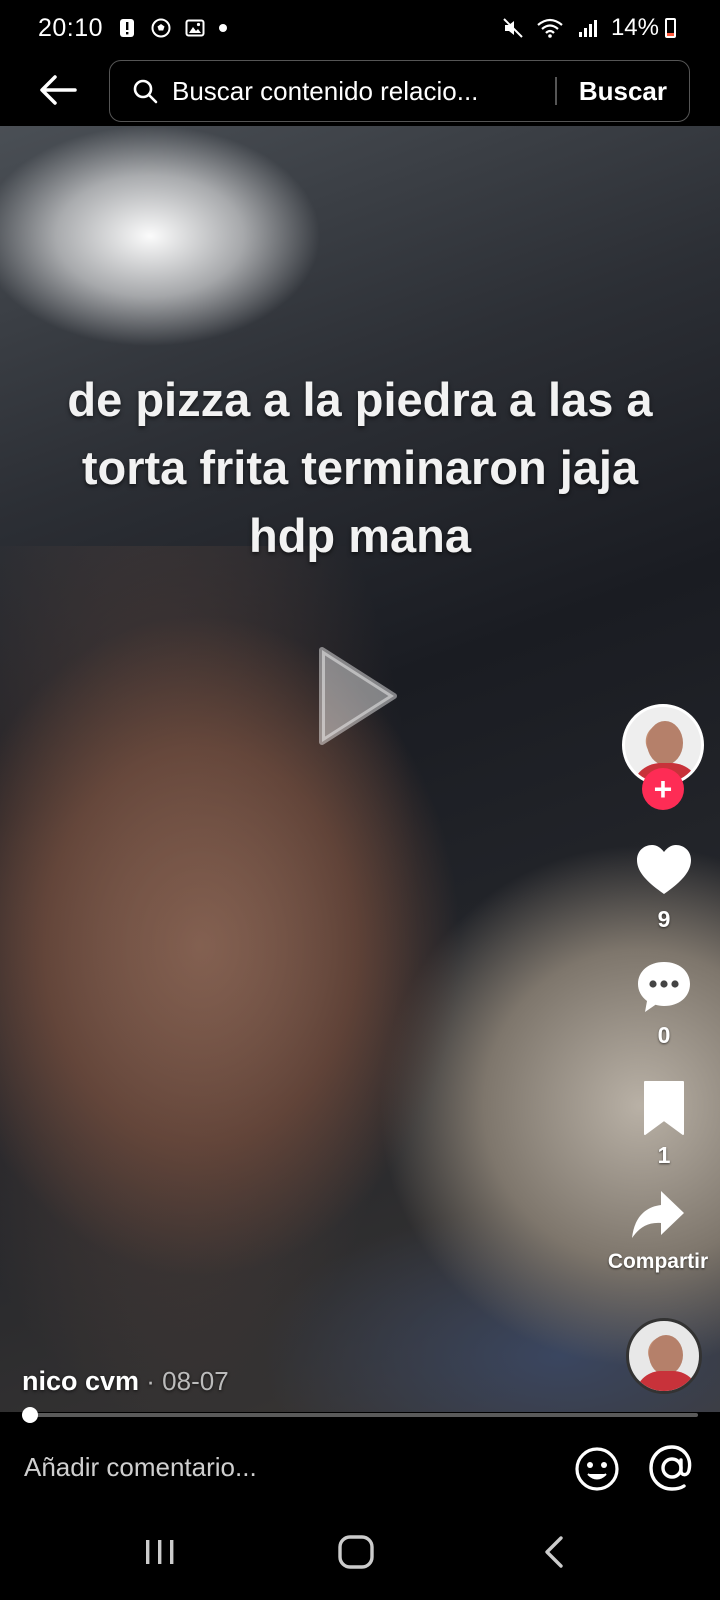 The image size is (720, 1600). I want to click on comment-icon, so click(664, 987).